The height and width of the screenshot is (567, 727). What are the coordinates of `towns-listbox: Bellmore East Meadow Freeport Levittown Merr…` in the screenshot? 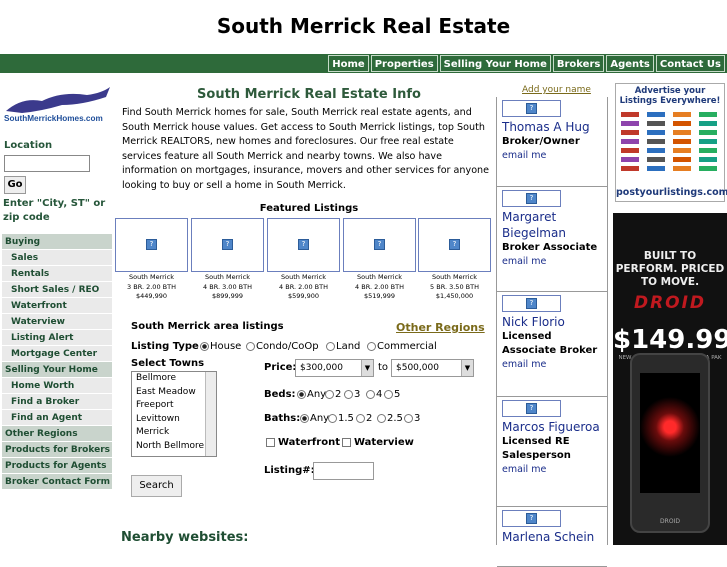 It's located at (174, 414).